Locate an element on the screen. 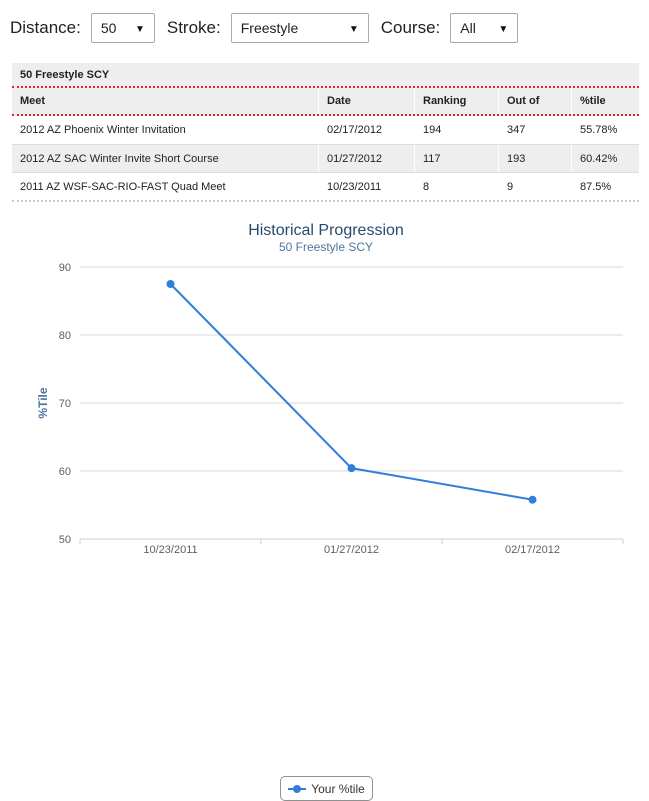 The width and height of the screenshot is (649, 801). stroke-select: Freestyle ▼ is located at coordinates (299, 28).